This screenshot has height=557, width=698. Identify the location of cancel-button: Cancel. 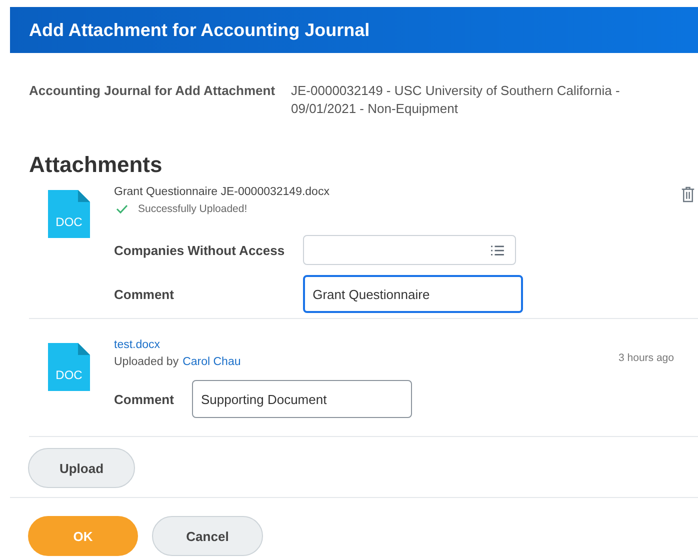
(207, 536).